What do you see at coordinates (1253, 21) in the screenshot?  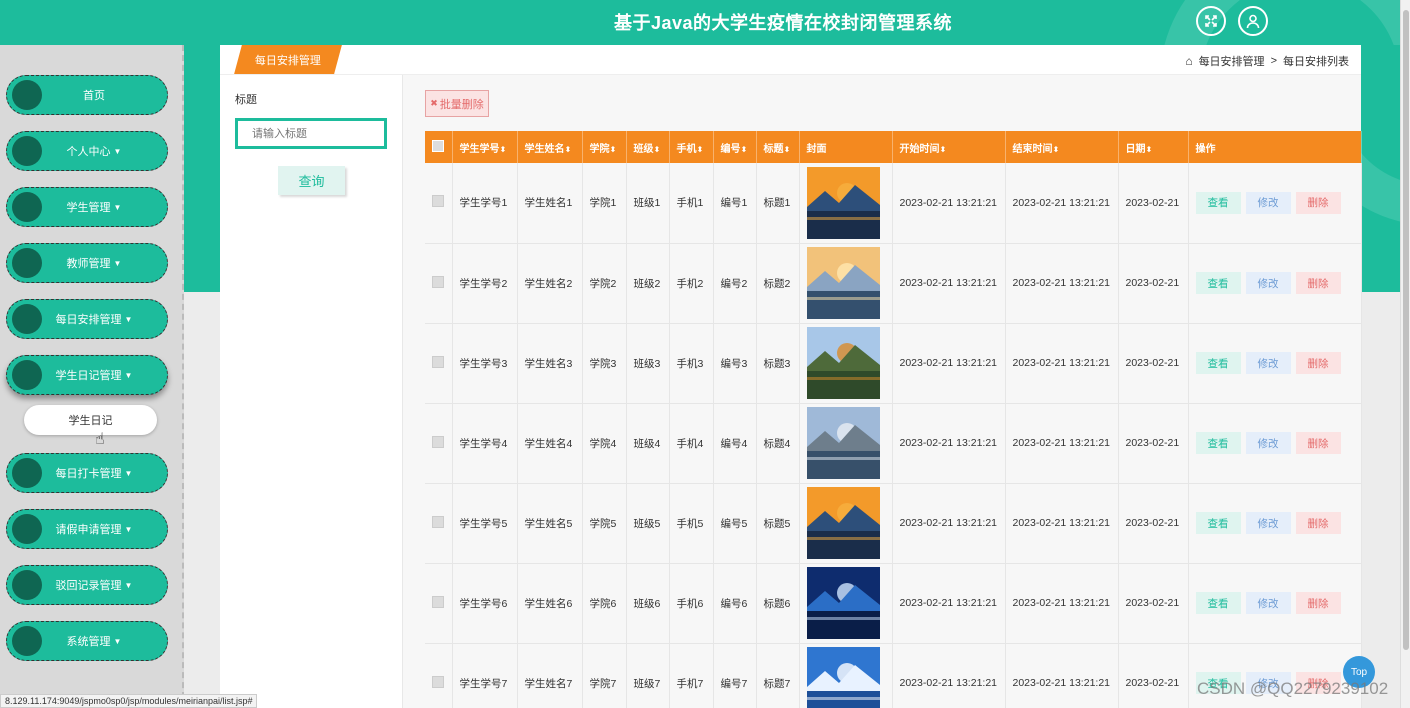 I see `user-avatar-icon` at bounding box center [1253, 21].